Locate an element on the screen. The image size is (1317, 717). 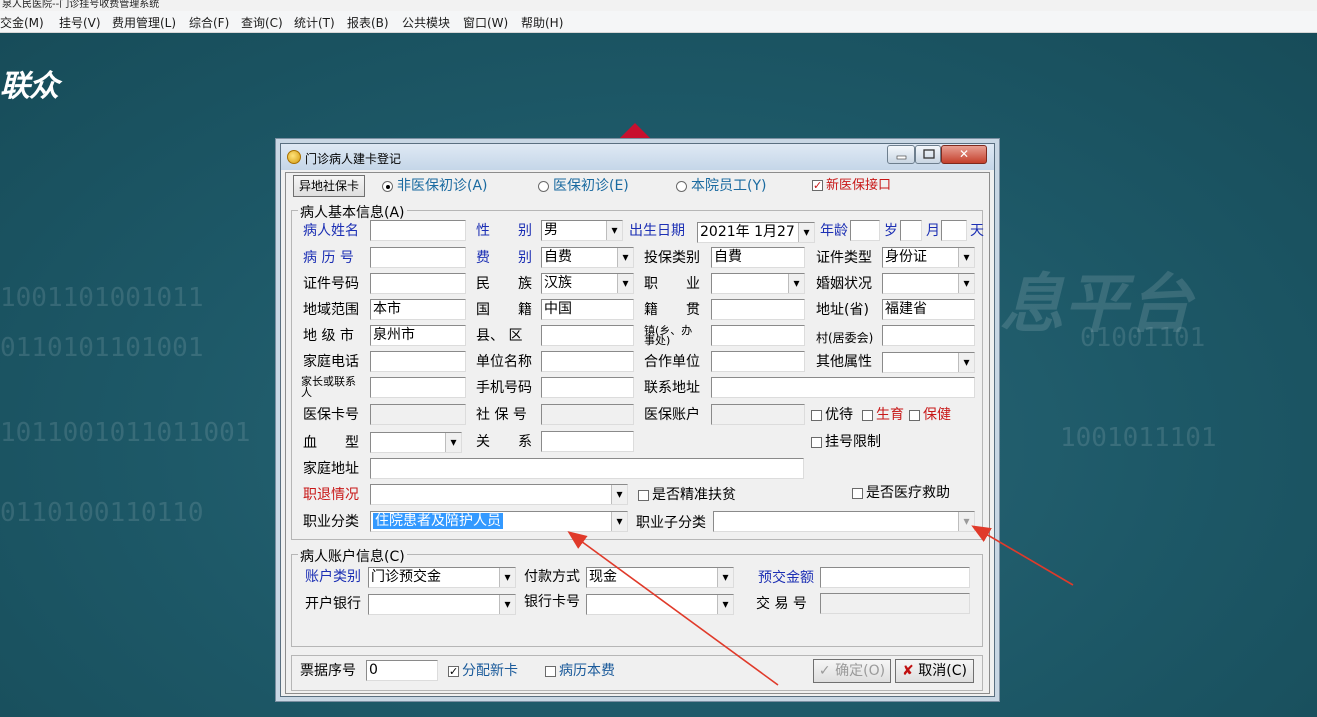
menu-item: 费用管理(L) is located at coordinates (144, 22).